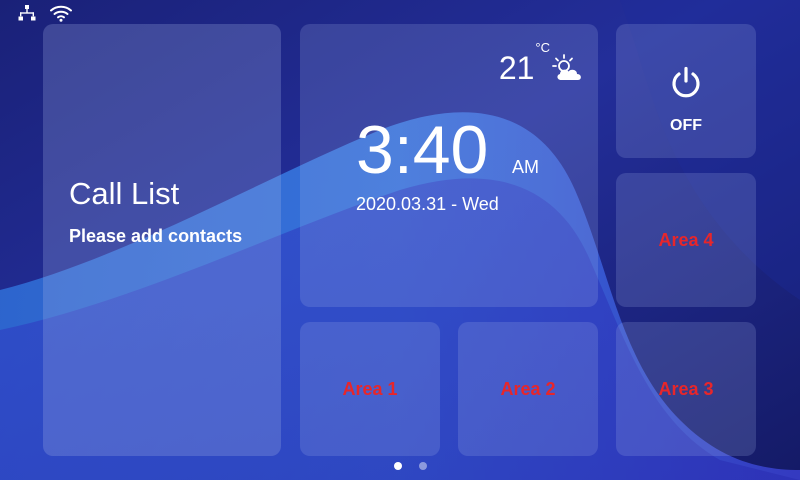 Image resolution: width=800 pixels, height=480 pixels. What do you see at coordinates (525, 167) in the screenshot?
I see `clock-meridiem: AM` at bounding box center [525, 167].